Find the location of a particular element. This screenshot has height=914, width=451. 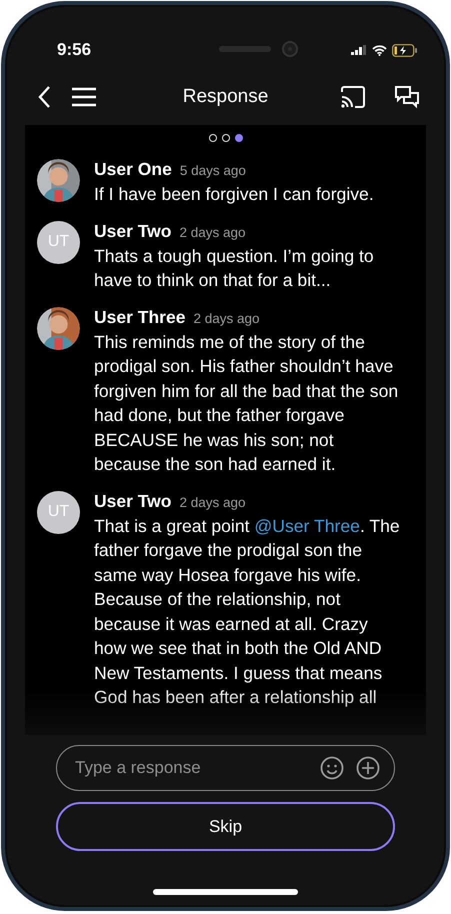

response-field: Type a response is located at coordinates (225, 768).